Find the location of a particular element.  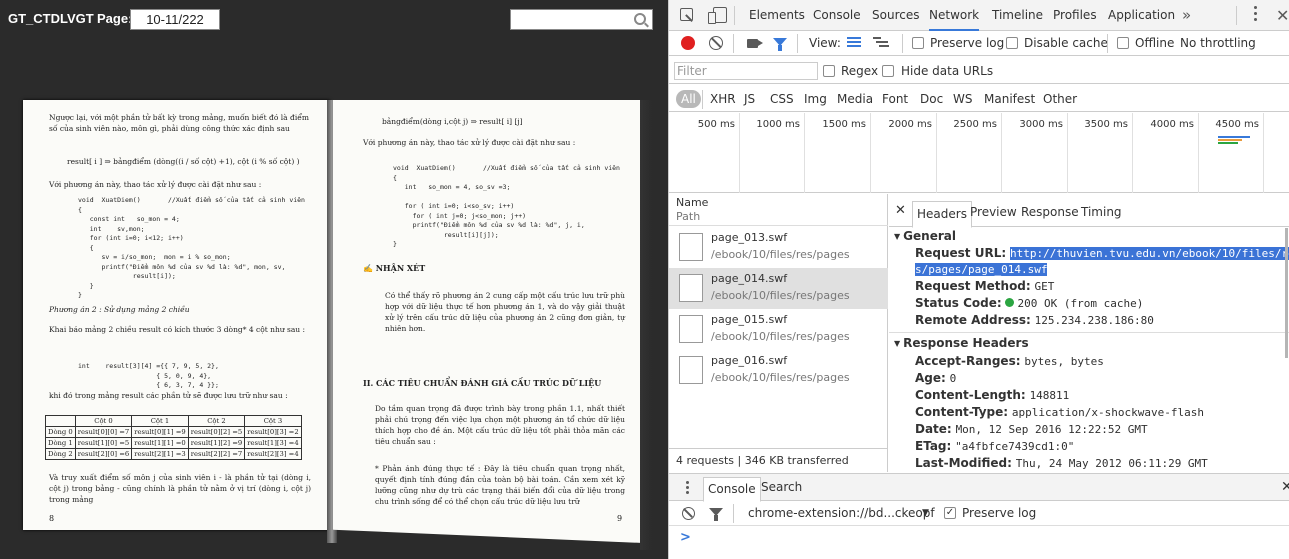

type-filter-css: CSS is located at coordinates (782, 99).